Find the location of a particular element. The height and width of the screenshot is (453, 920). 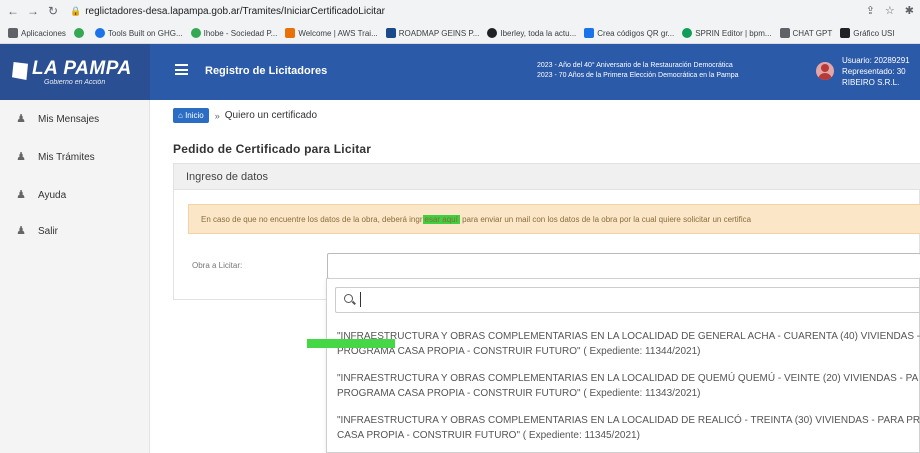

bookmark-item: CHAT GPT is located at coordinates (805, 33).